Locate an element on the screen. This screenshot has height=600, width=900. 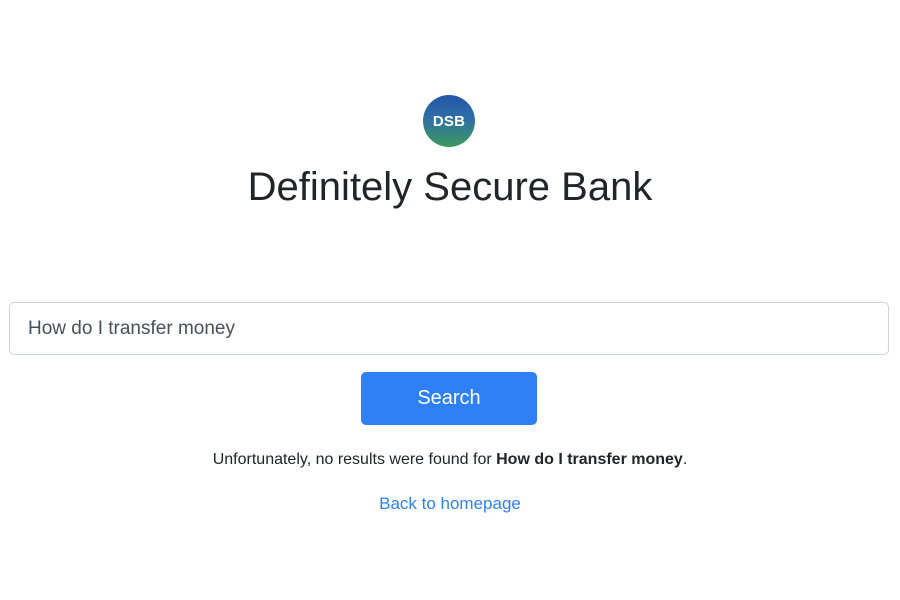
page-title: Definitely Secure Bank is located at coordinates (450, 187).